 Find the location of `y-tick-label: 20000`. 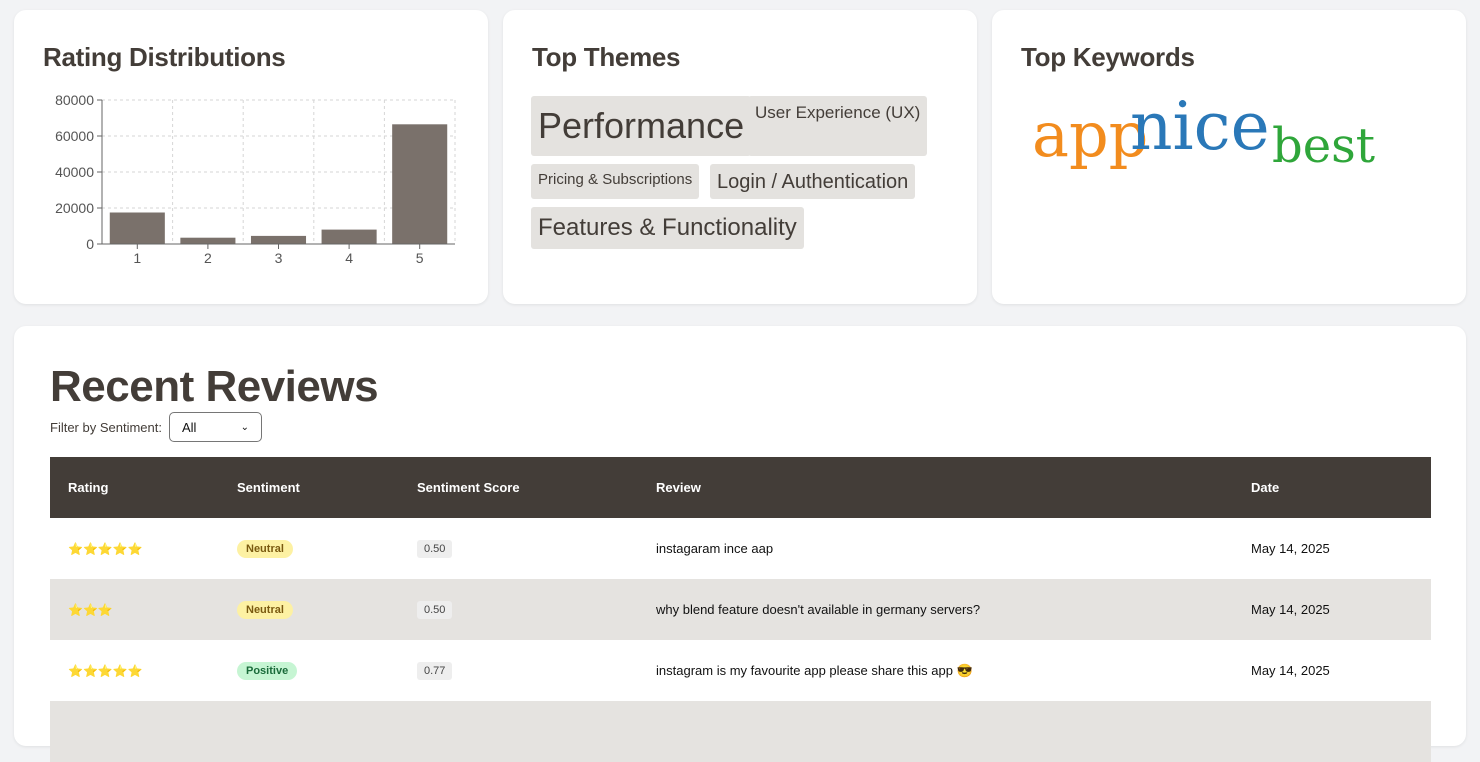

y-tick-label: 20000 is located at coordinates (74, 208).